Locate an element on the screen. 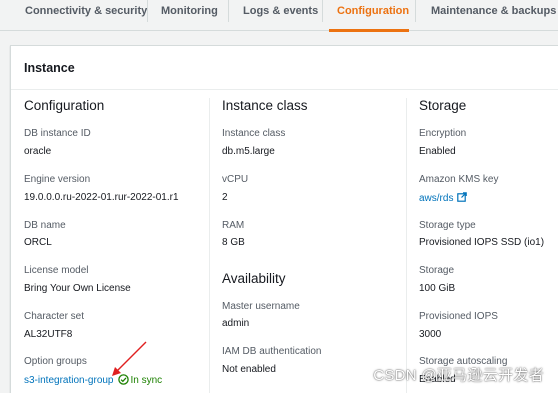 This screenshot has width=558, height=393. storage-label: Storage is located at coordinates (437, 270).